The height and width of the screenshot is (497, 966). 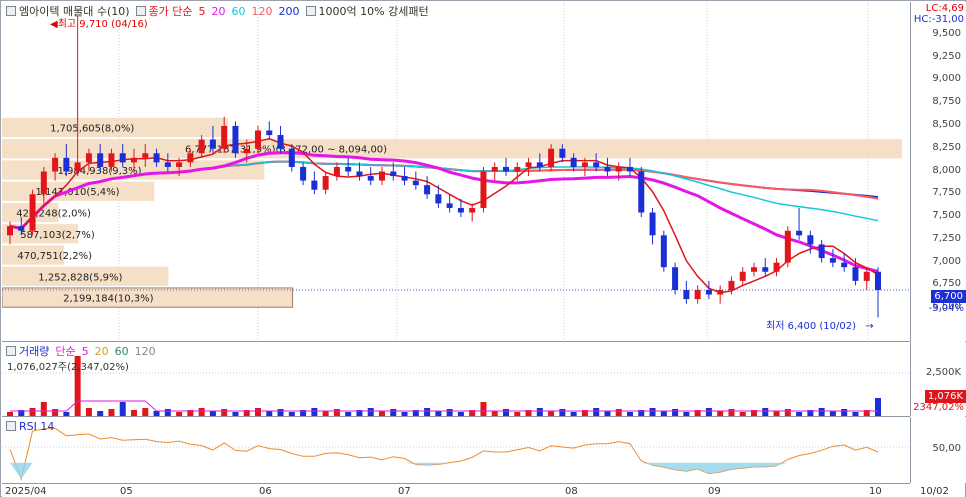 What do you see at coordinates (948, 296) in the screenshot?
I see `last-price-tag: 6,700` at bounding box center [948, 296].